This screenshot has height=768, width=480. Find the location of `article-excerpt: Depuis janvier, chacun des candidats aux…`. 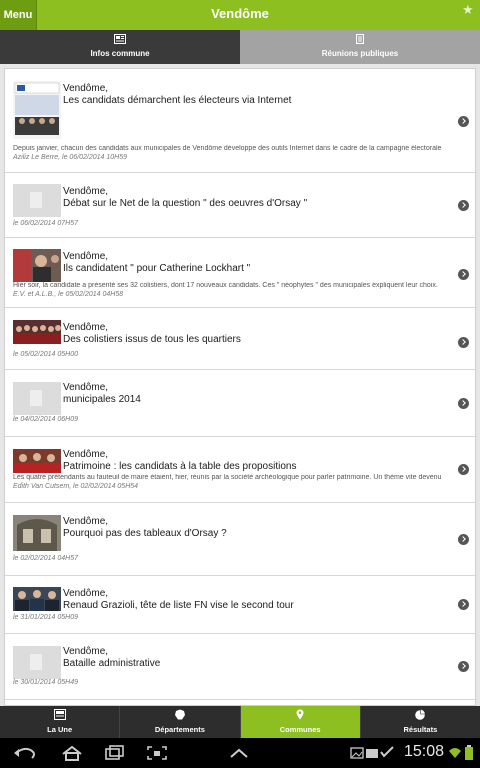

article-excerpt: Depuis janvier, chacun des candidats aux… is located at coordinates (227, 148).